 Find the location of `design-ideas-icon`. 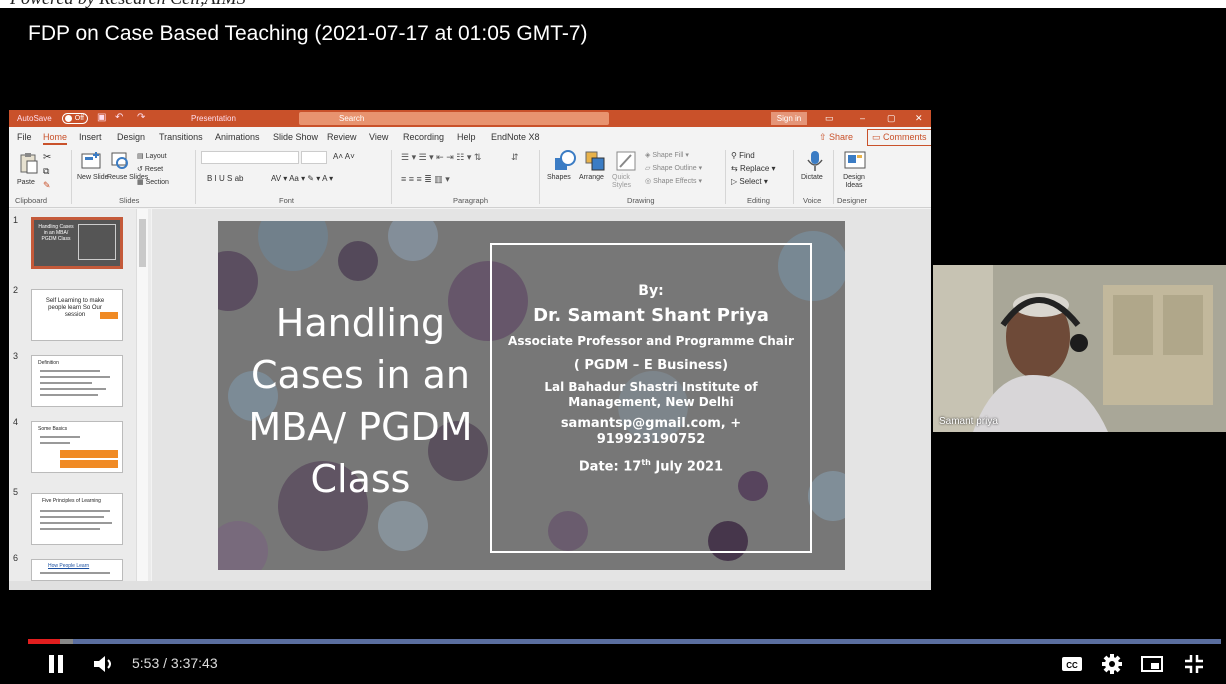

design-ideas-icon is located at coordinates (855, 161).